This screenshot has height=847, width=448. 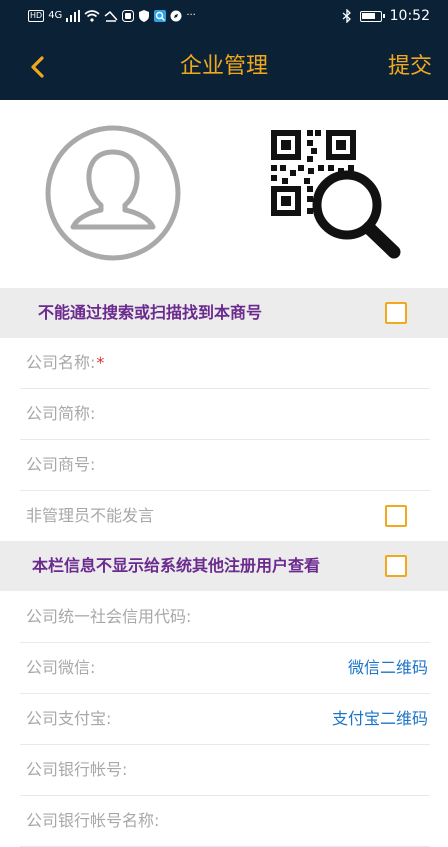 I want to click on non-admin-mute-label: 非管理员不能发言, so click(x=90, y=515).